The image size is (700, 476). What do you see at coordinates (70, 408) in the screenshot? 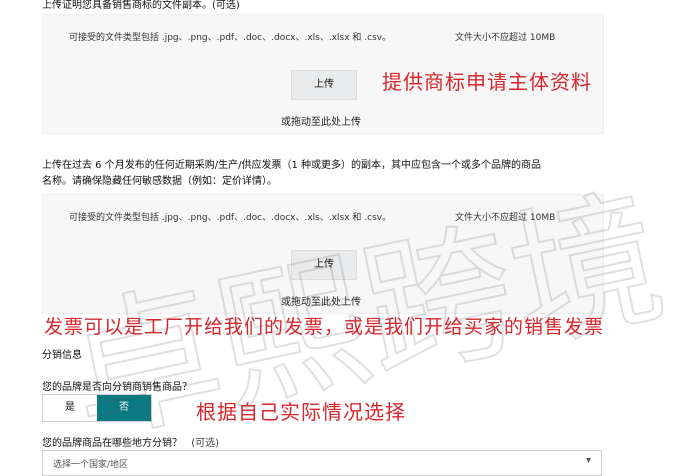
I see `toggle-yes: 是` at bounding box center [70, 408].